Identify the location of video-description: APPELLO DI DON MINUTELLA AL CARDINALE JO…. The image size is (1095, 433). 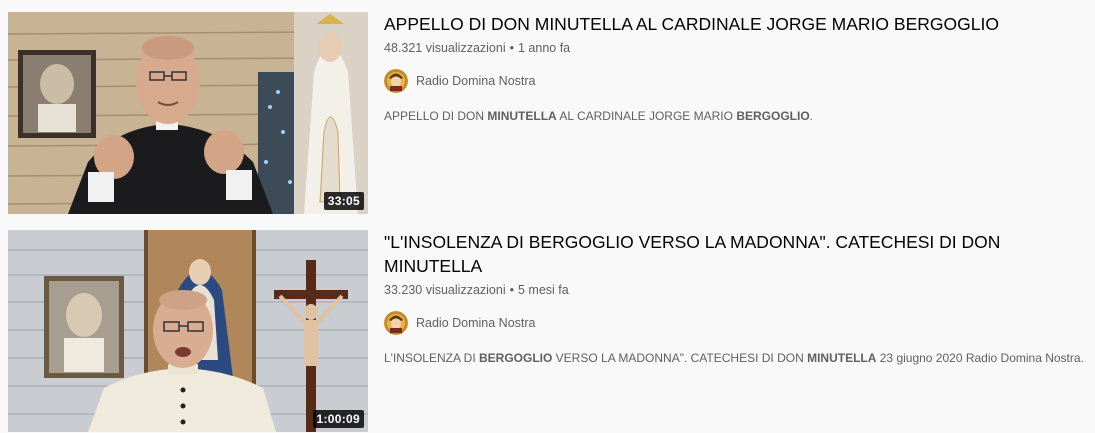
(739, 116).